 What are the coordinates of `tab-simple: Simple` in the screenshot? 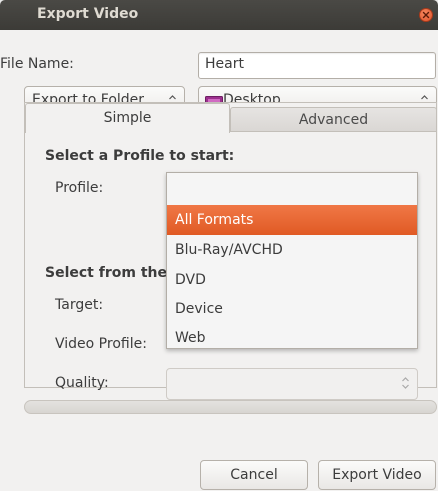 It's located at (127, 118).